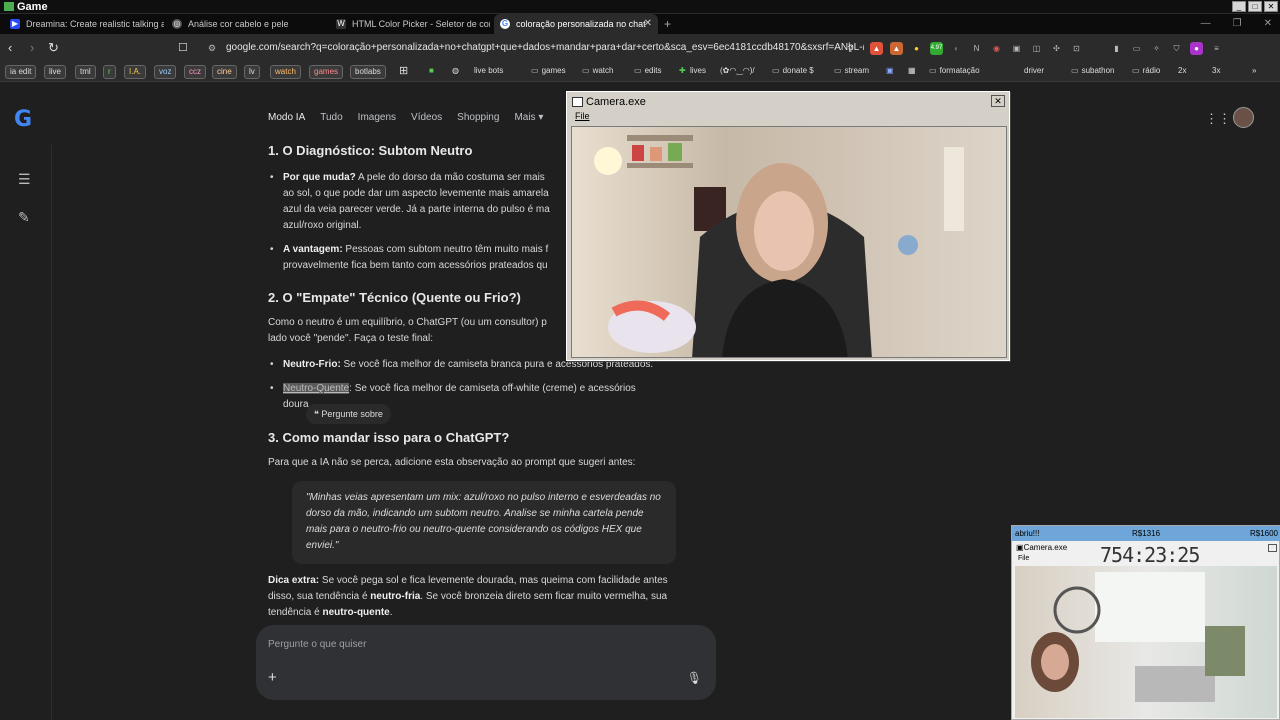 Image resolution: width=1280 pixels, height=720 pixels. I want to click on bookmark-kaomoji: (✿◠‿◠)/, so click(737, 72).